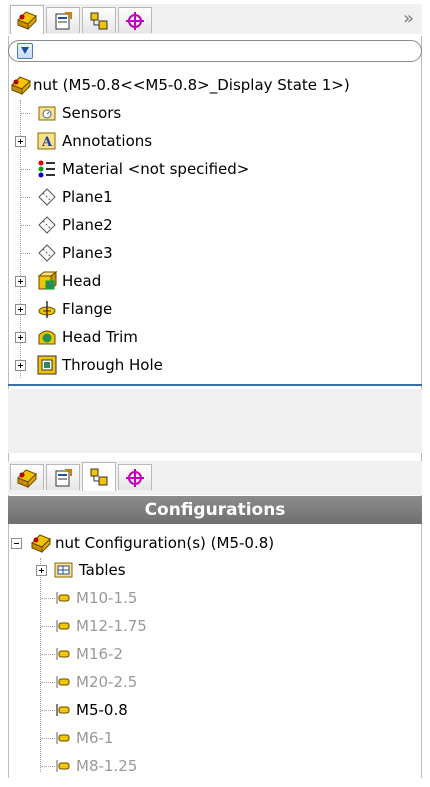 This screenshot has width=430, height=787. Describe the element at coordinates (47, 365) in the screenshot. I see `hole-icon` at that location.